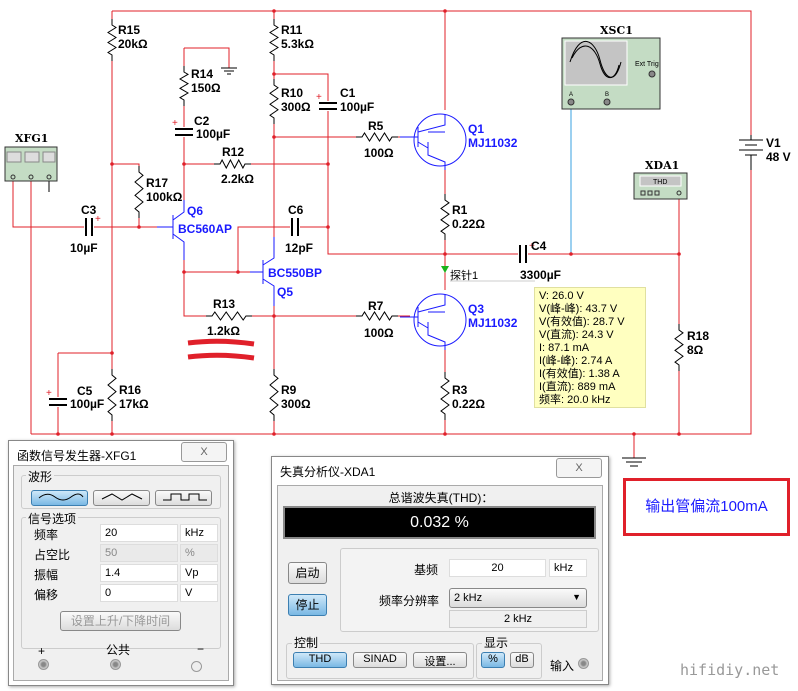  What do you see at coordinates (134, 404) in the screenshot?
I see `r16-value: 17kΩ` at bounding box center [134, 404].